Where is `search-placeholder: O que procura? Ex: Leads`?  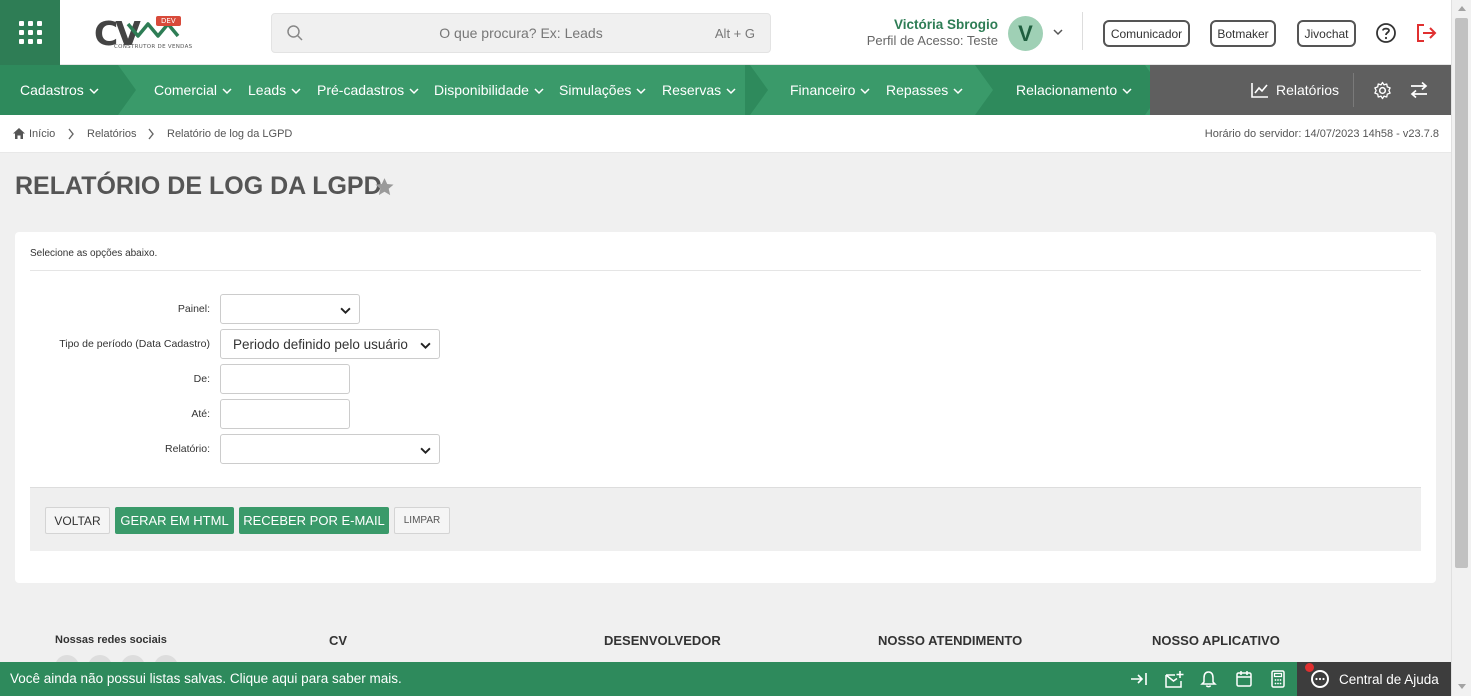
search-placeholder: O que procura? Ex: Leads is located at coordinates (521, 33).